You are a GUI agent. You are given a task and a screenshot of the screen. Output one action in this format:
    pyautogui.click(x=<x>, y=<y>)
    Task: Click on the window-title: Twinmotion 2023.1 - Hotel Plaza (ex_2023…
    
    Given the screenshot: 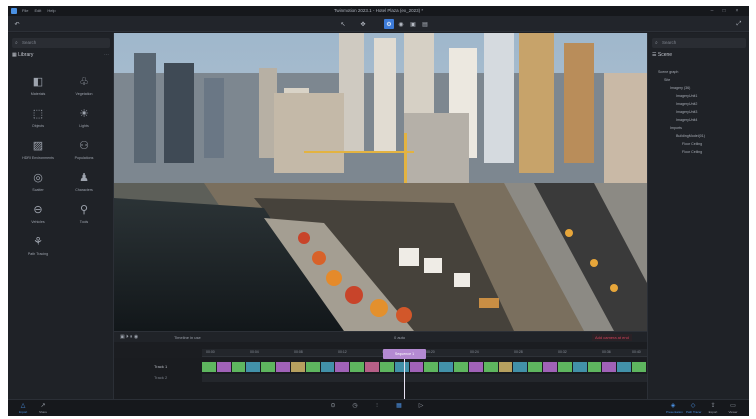 What is the action you would take?
    pyautogui.click(x=378, y=10)
    